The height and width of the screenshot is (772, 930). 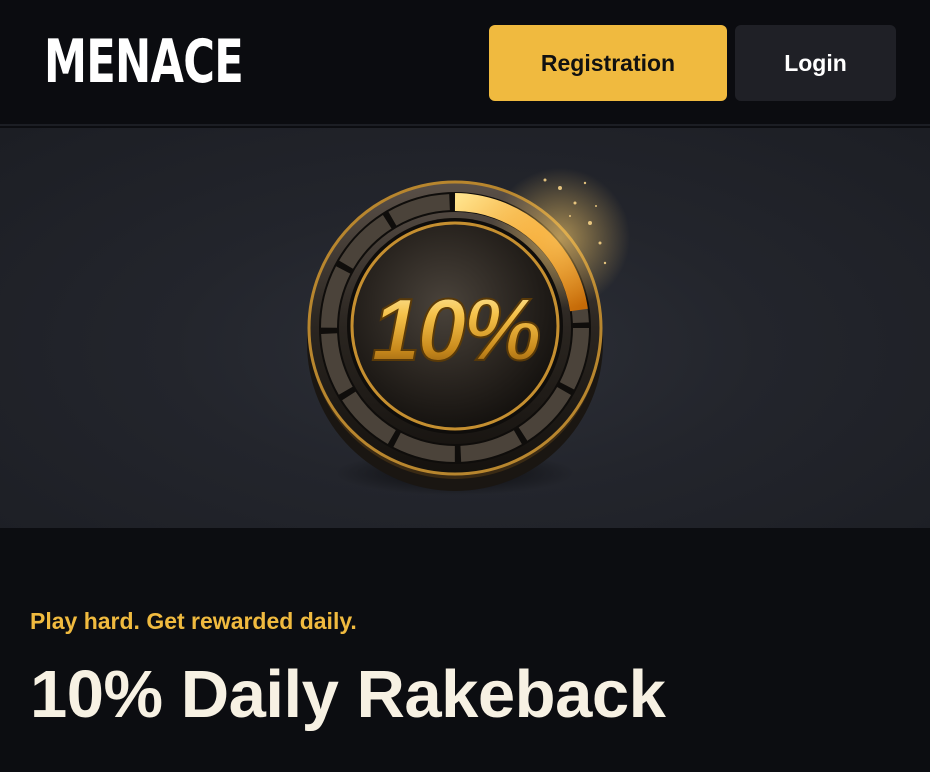 I want to click on menace-logo: MENACE, so click(x=144, y=62).